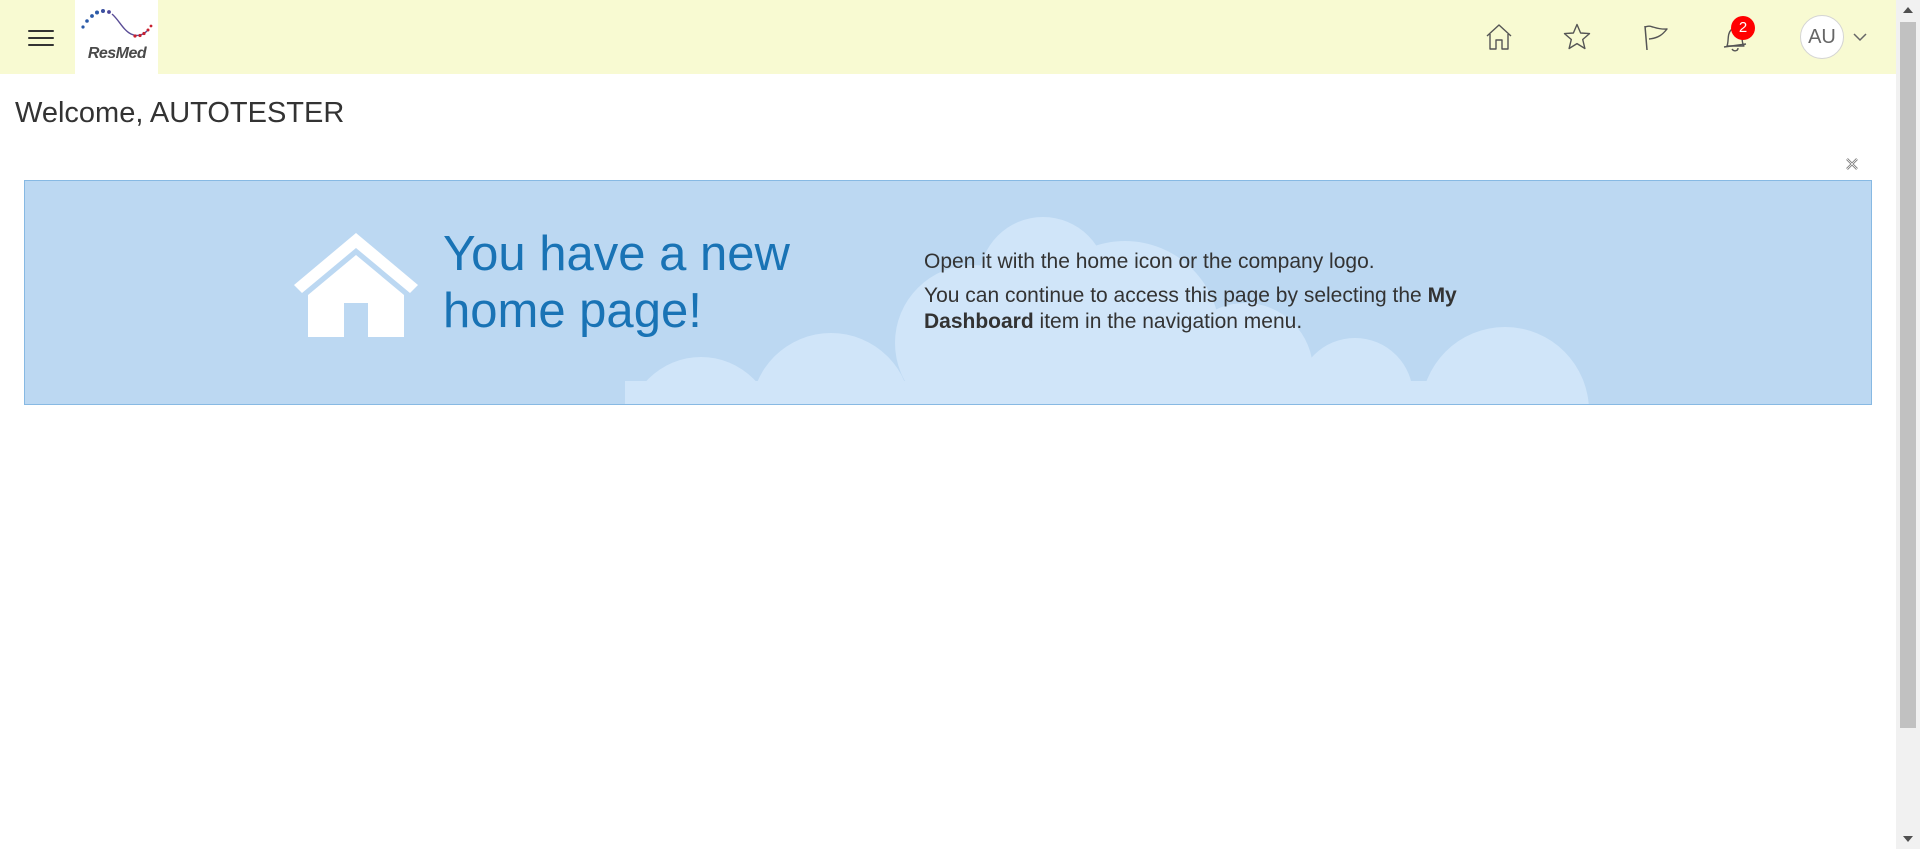  I want to click on notification-badge: 2, so click(1743, 28).